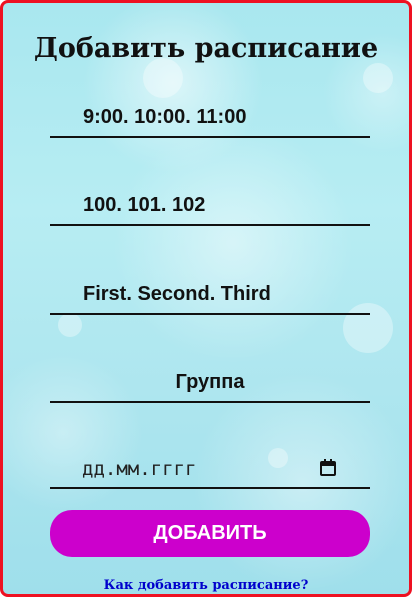  What do you see at coordinates (210, 533) in the screenshot?
I see `add-button: ДОБАВИТЬ` at bounding box center [210, 533].